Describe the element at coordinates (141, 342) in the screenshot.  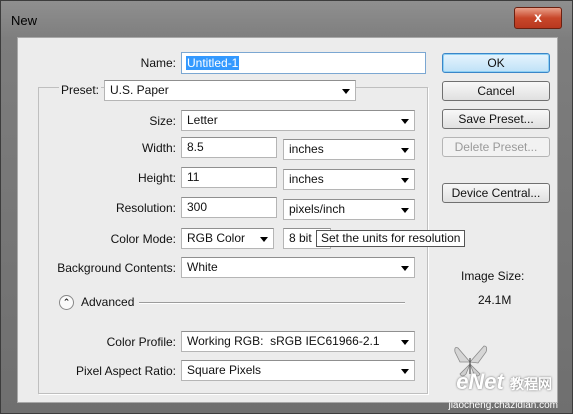
I see `color-profile-label: Color Profile:` at that location.